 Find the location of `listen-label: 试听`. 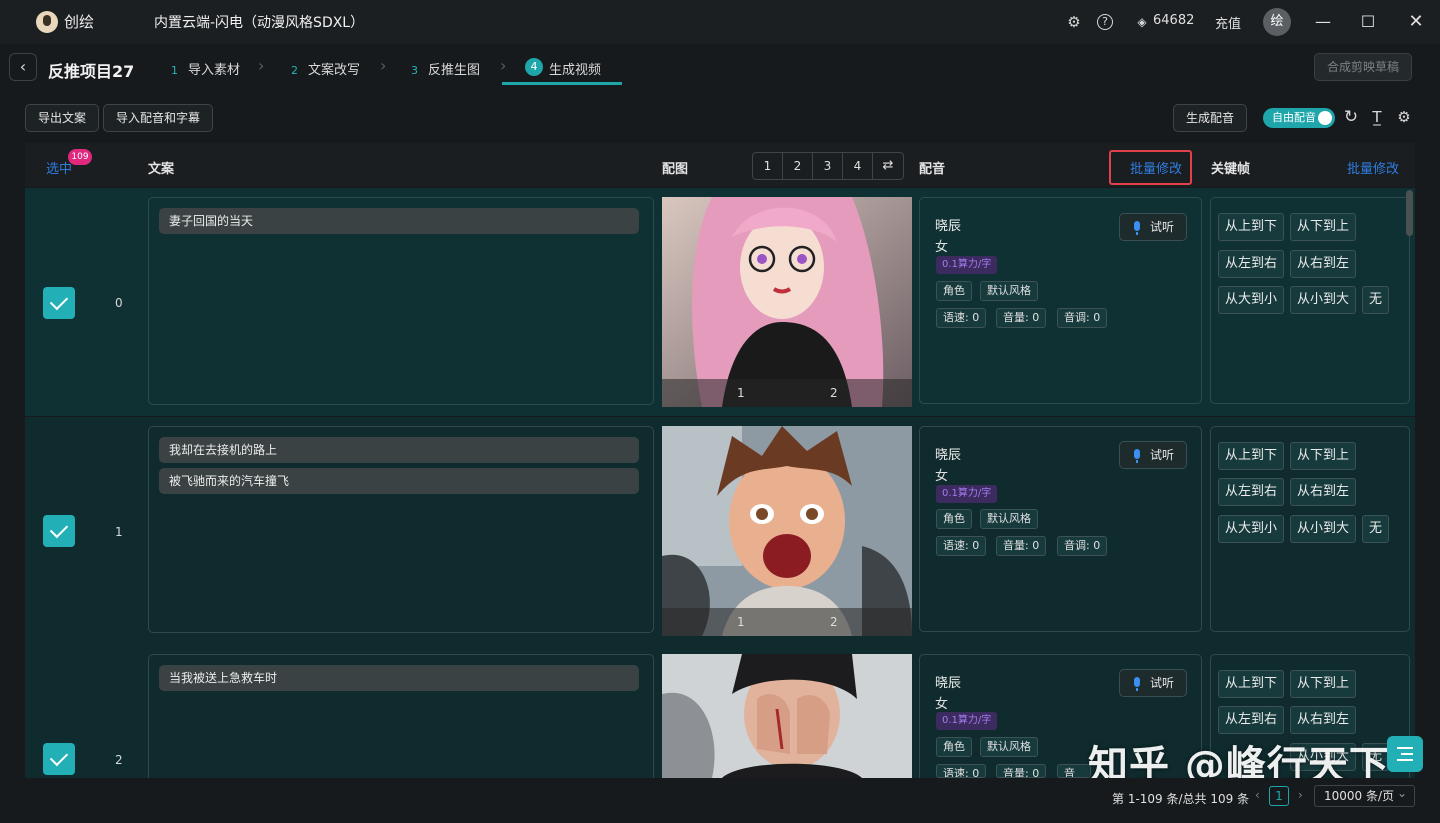

listen-label: 试听 is located at coordinates (1161, 227).